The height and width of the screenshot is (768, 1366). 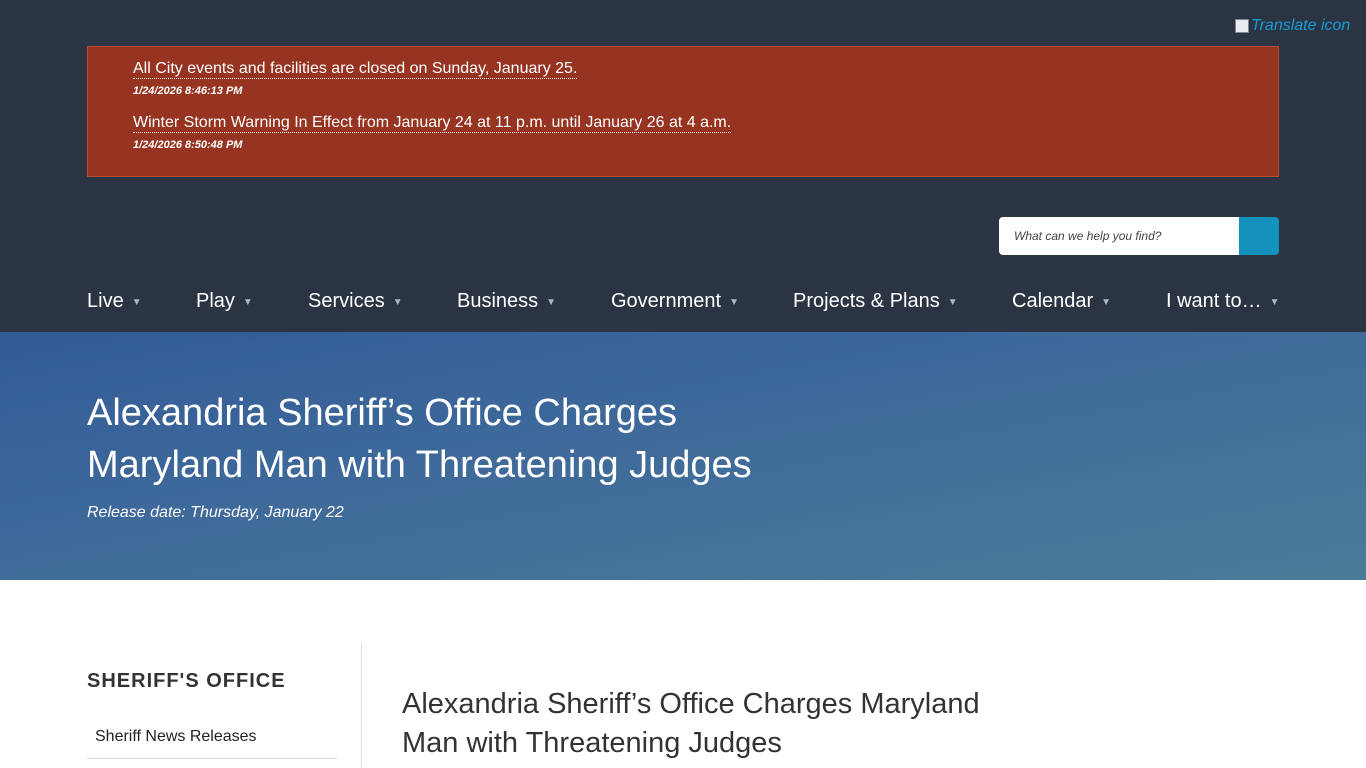 What do you see at coordinates (1301, 25) in the screenshot?
I see `translate-icon-alt-text: Translate icon` at bounding box center [1301, 25].